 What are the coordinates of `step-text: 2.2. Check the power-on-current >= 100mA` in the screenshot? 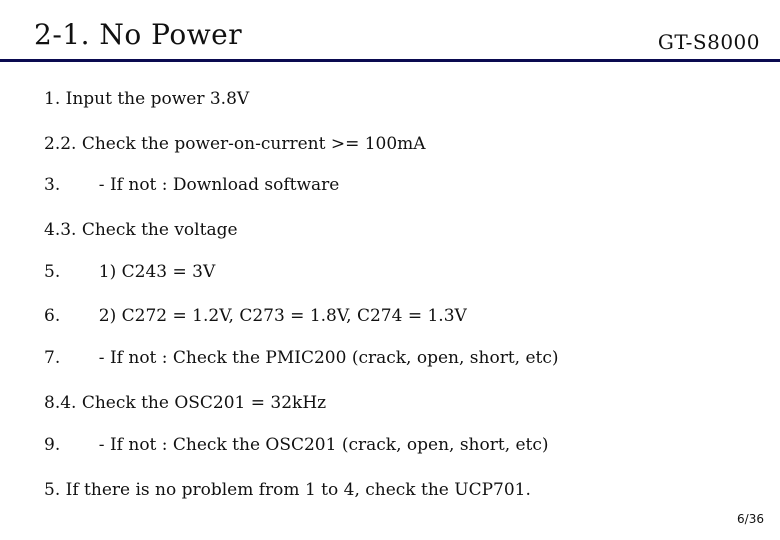 It's located at (235, 144).